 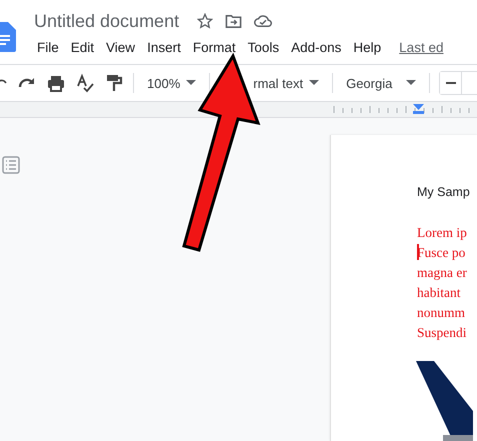 What do you see at coordinates (171, 83) in the screenshot?
I see `zoom-dropdown: 100%` at bounding box center [171, 83].